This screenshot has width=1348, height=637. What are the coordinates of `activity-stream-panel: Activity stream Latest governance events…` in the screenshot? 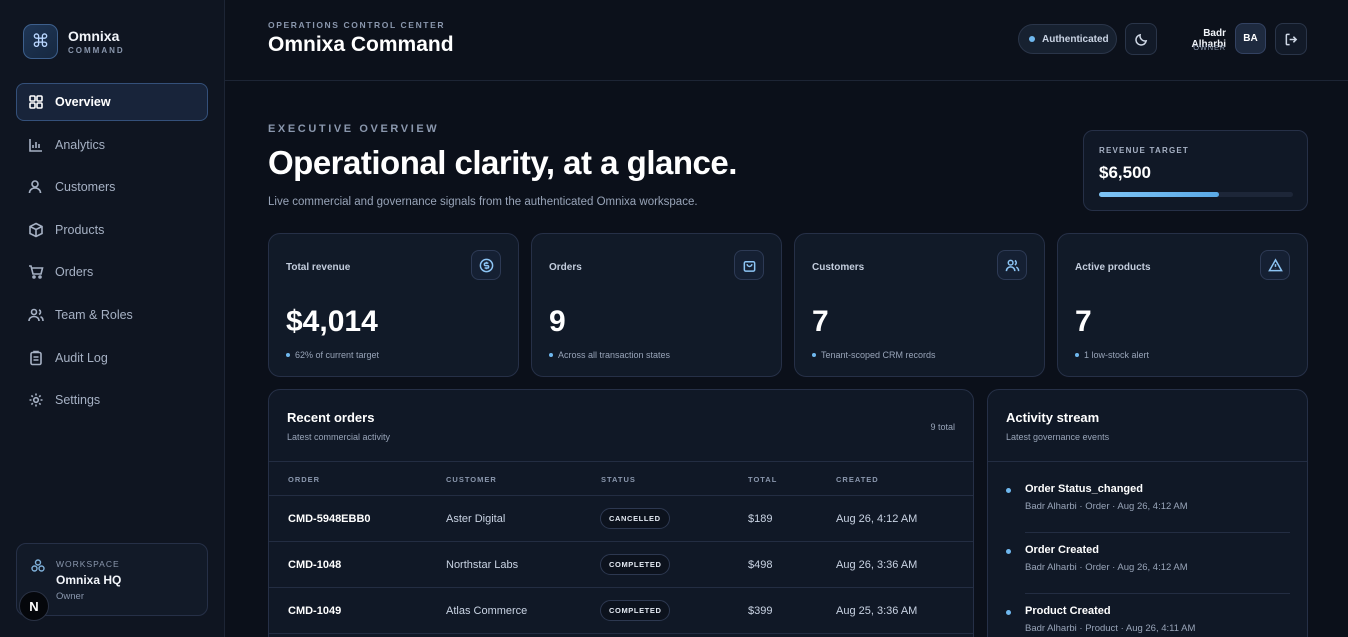 It's located at (1147, 513).